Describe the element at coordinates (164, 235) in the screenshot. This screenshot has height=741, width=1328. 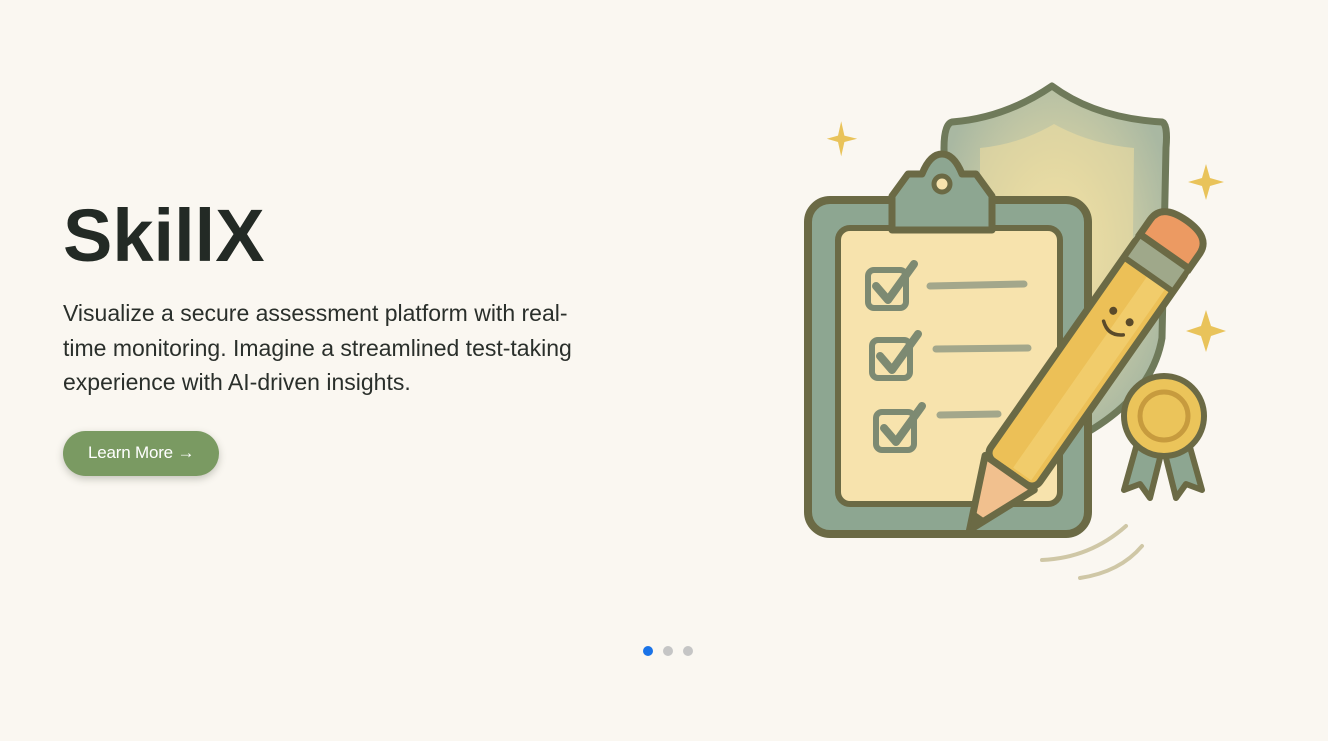
I see `hero-title: SkillX` at that location.